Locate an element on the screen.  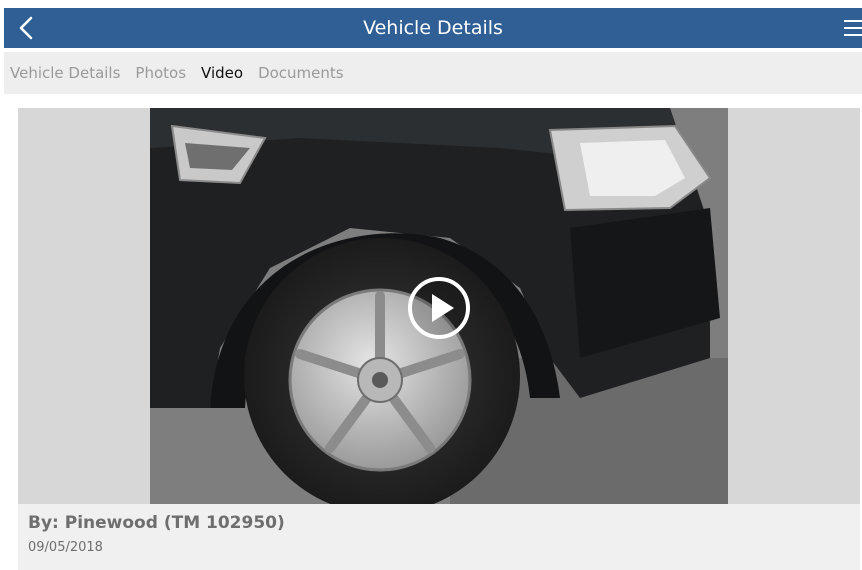
video-author: By: Pinewood (TM 102950) is located at coordinates (156, 523).